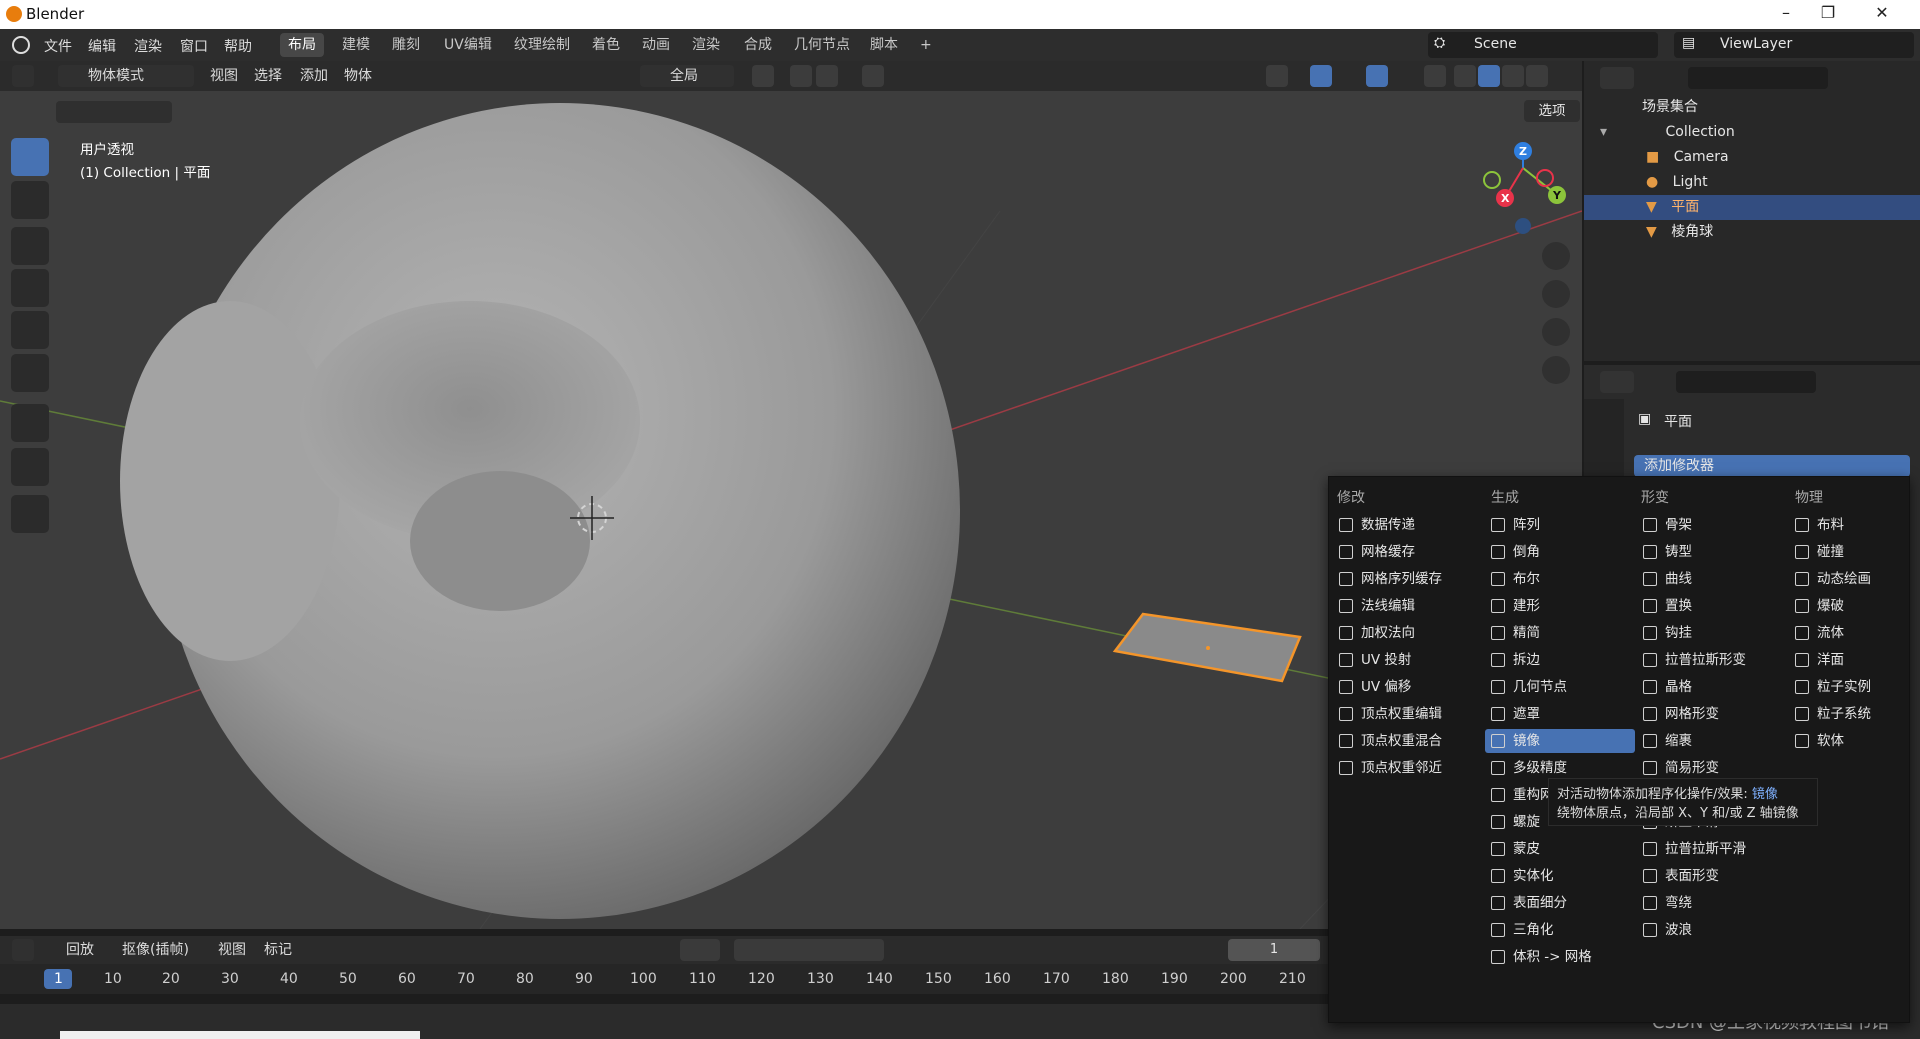 The image size is (1920, 1039). I want to click on rotate-tool, so click(30, 288).